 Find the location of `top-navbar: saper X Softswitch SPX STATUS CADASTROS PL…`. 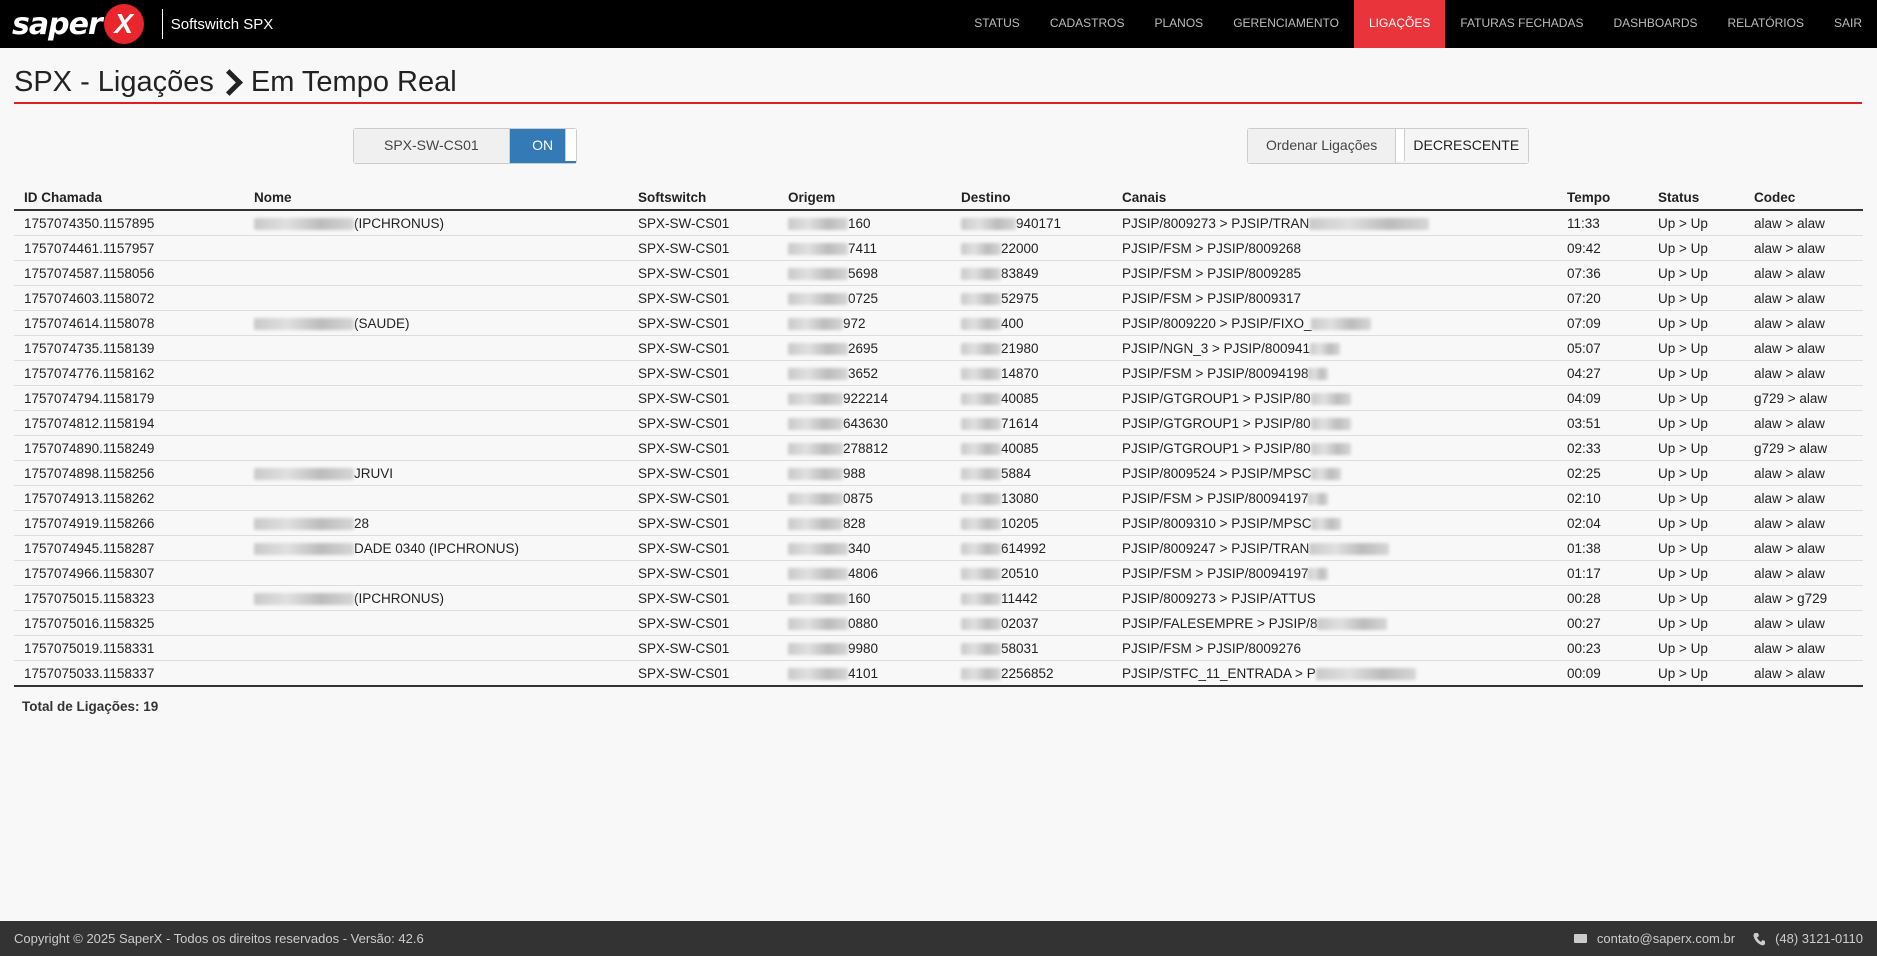

top-navbar: saper X Softswitch SPX STATUS CADASTROS PL… is located at coordinates (938, 24).